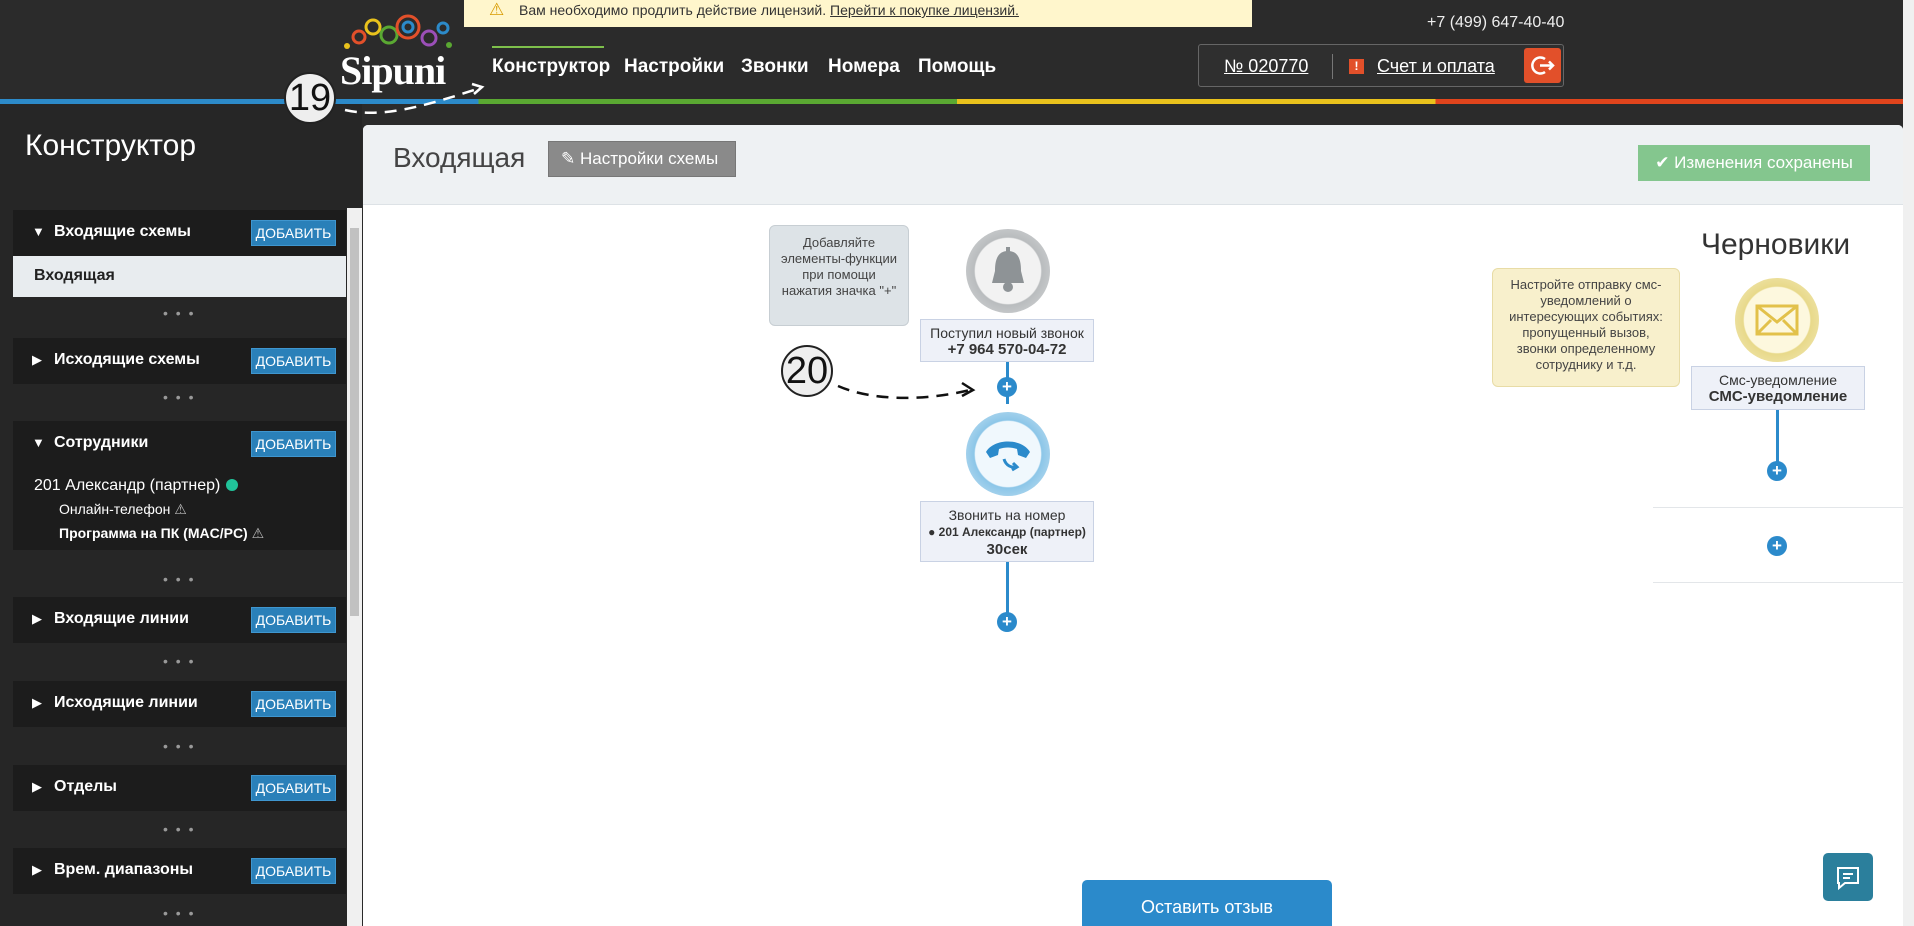  What do you see at coordinates (807, 371) in the screenshot?
I see `step-marker-20: 20` at bounding box center [807, 371].